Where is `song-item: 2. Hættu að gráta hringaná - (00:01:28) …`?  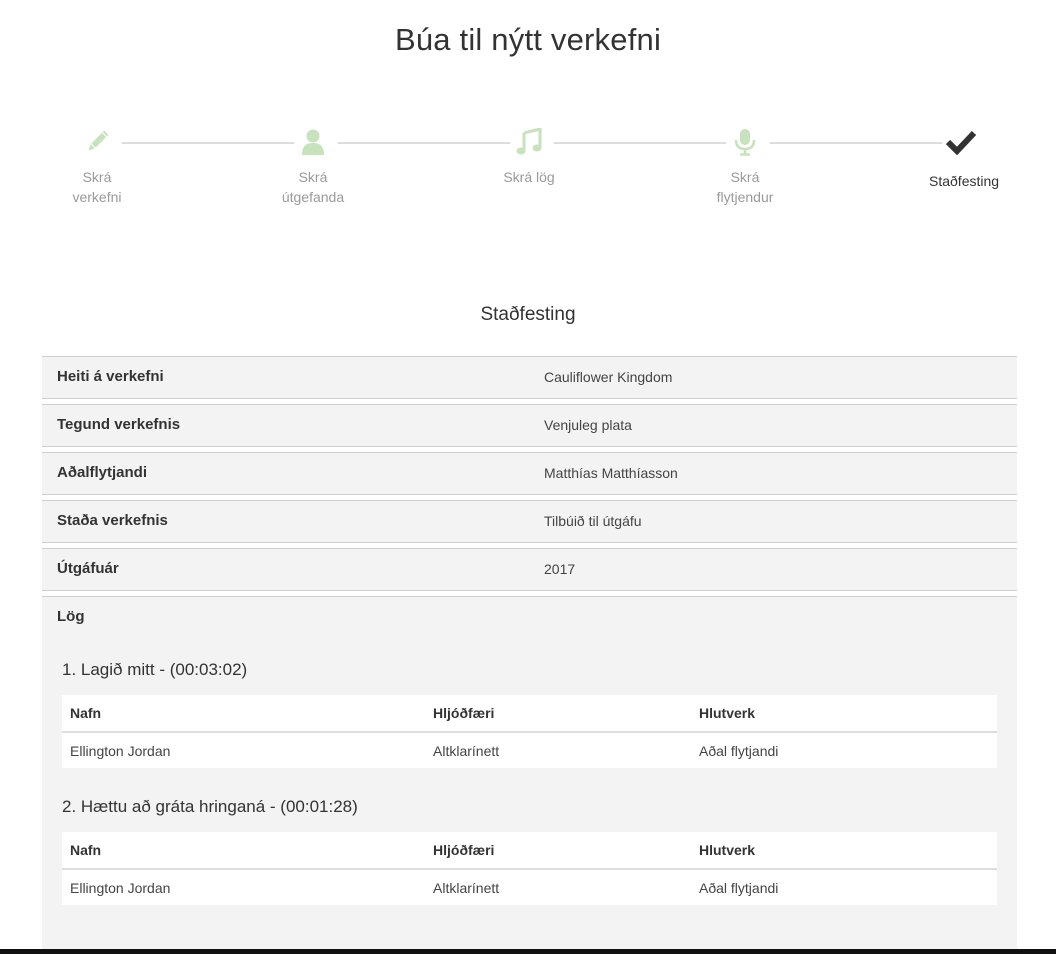
song-item: 2. Hættu að gráta hringaná - (00:01:28) … is located at coordinates (529, 850).